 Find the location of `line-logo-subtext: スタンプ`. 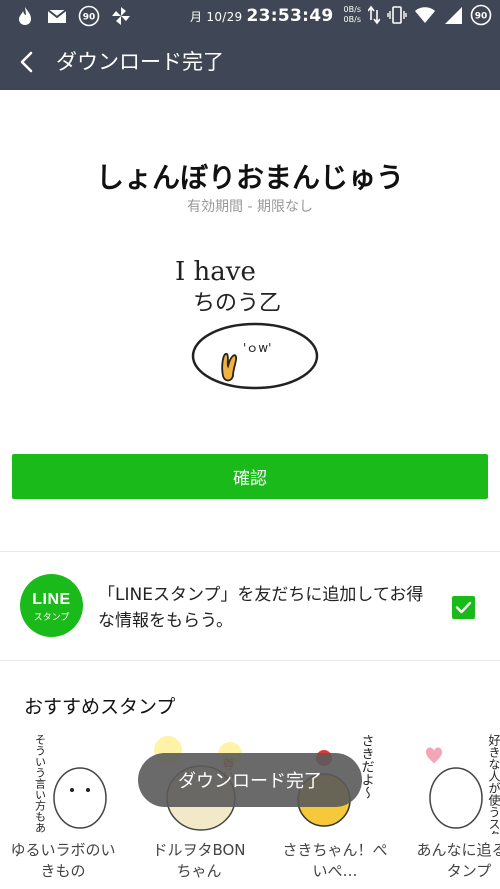

line-logo-subtext: スタンプ is located at coordinates (51, 618).